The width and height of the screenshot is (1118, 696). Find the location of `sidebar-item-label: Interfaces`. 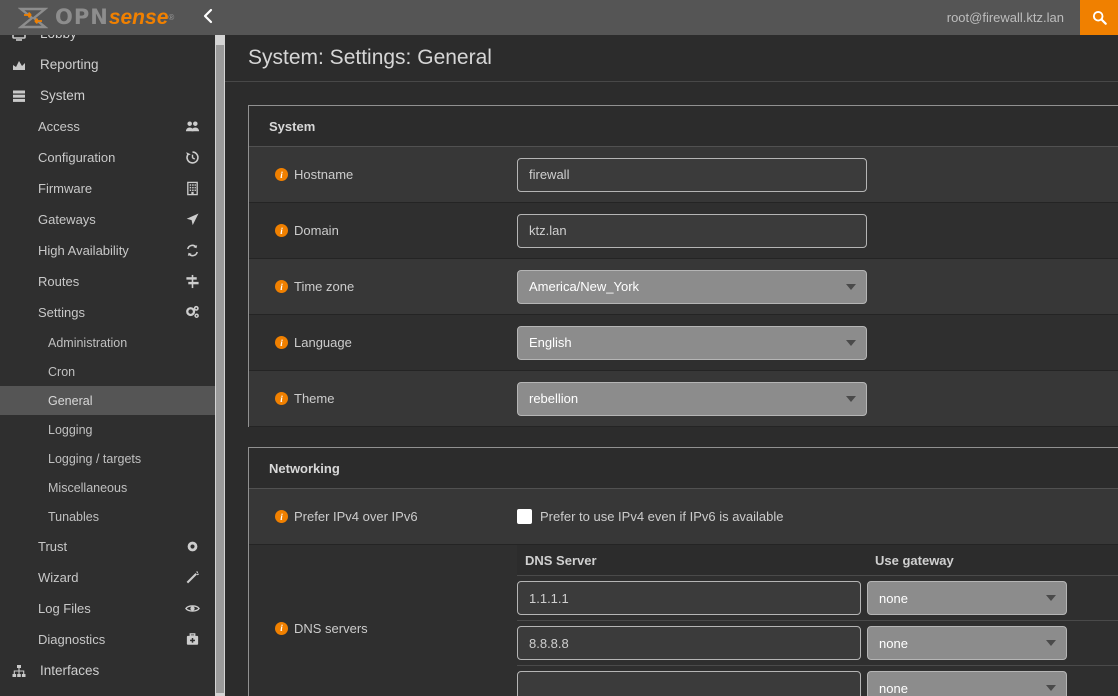

sidebar-item-label: Interfaces is located at coordinates (70, 670).